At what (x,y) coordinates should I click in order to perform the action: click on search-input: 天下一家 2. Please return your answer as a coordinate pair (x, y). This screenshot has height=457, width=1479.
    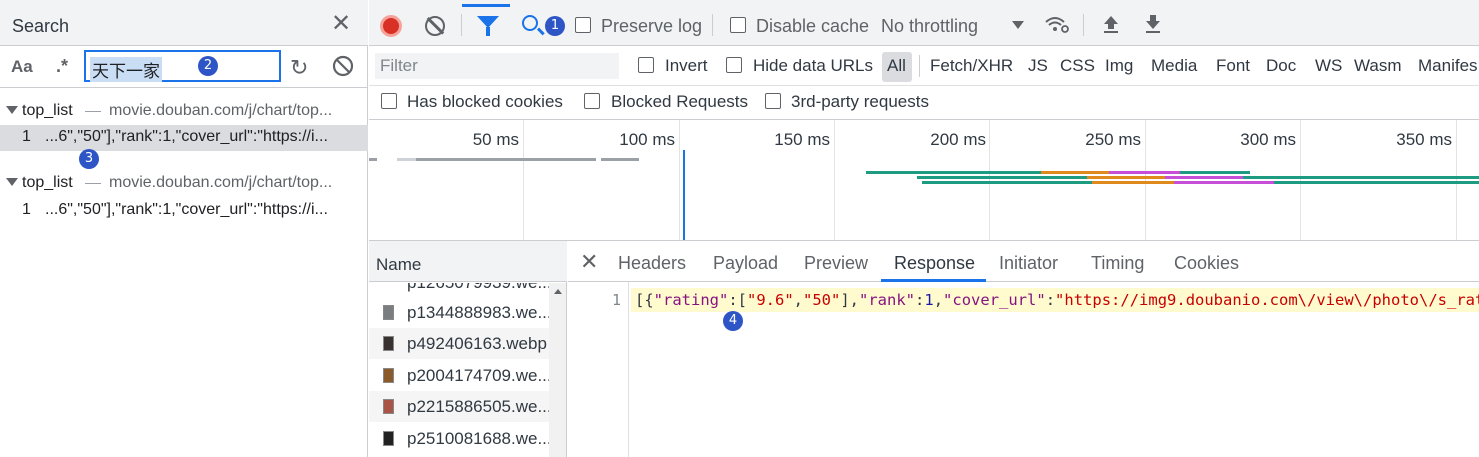
    Looking at the image, I should click on (182, 66).